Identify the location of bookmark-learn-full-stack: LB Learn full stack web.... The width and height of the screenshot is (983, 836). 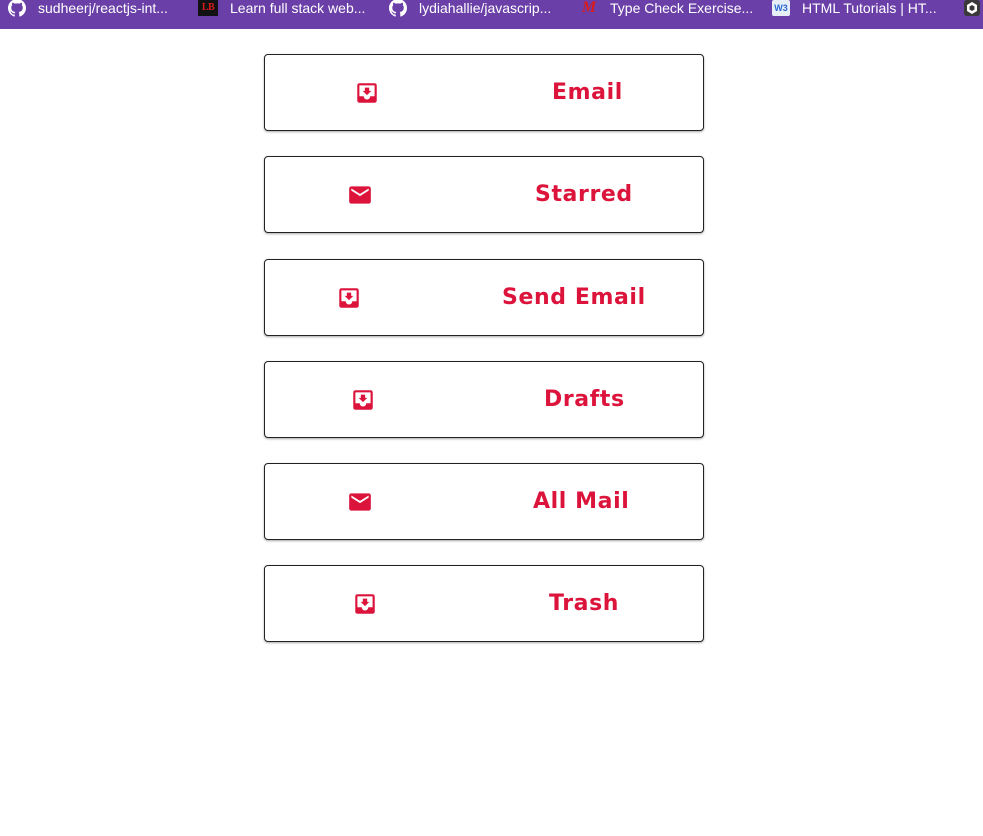
(281, 8).